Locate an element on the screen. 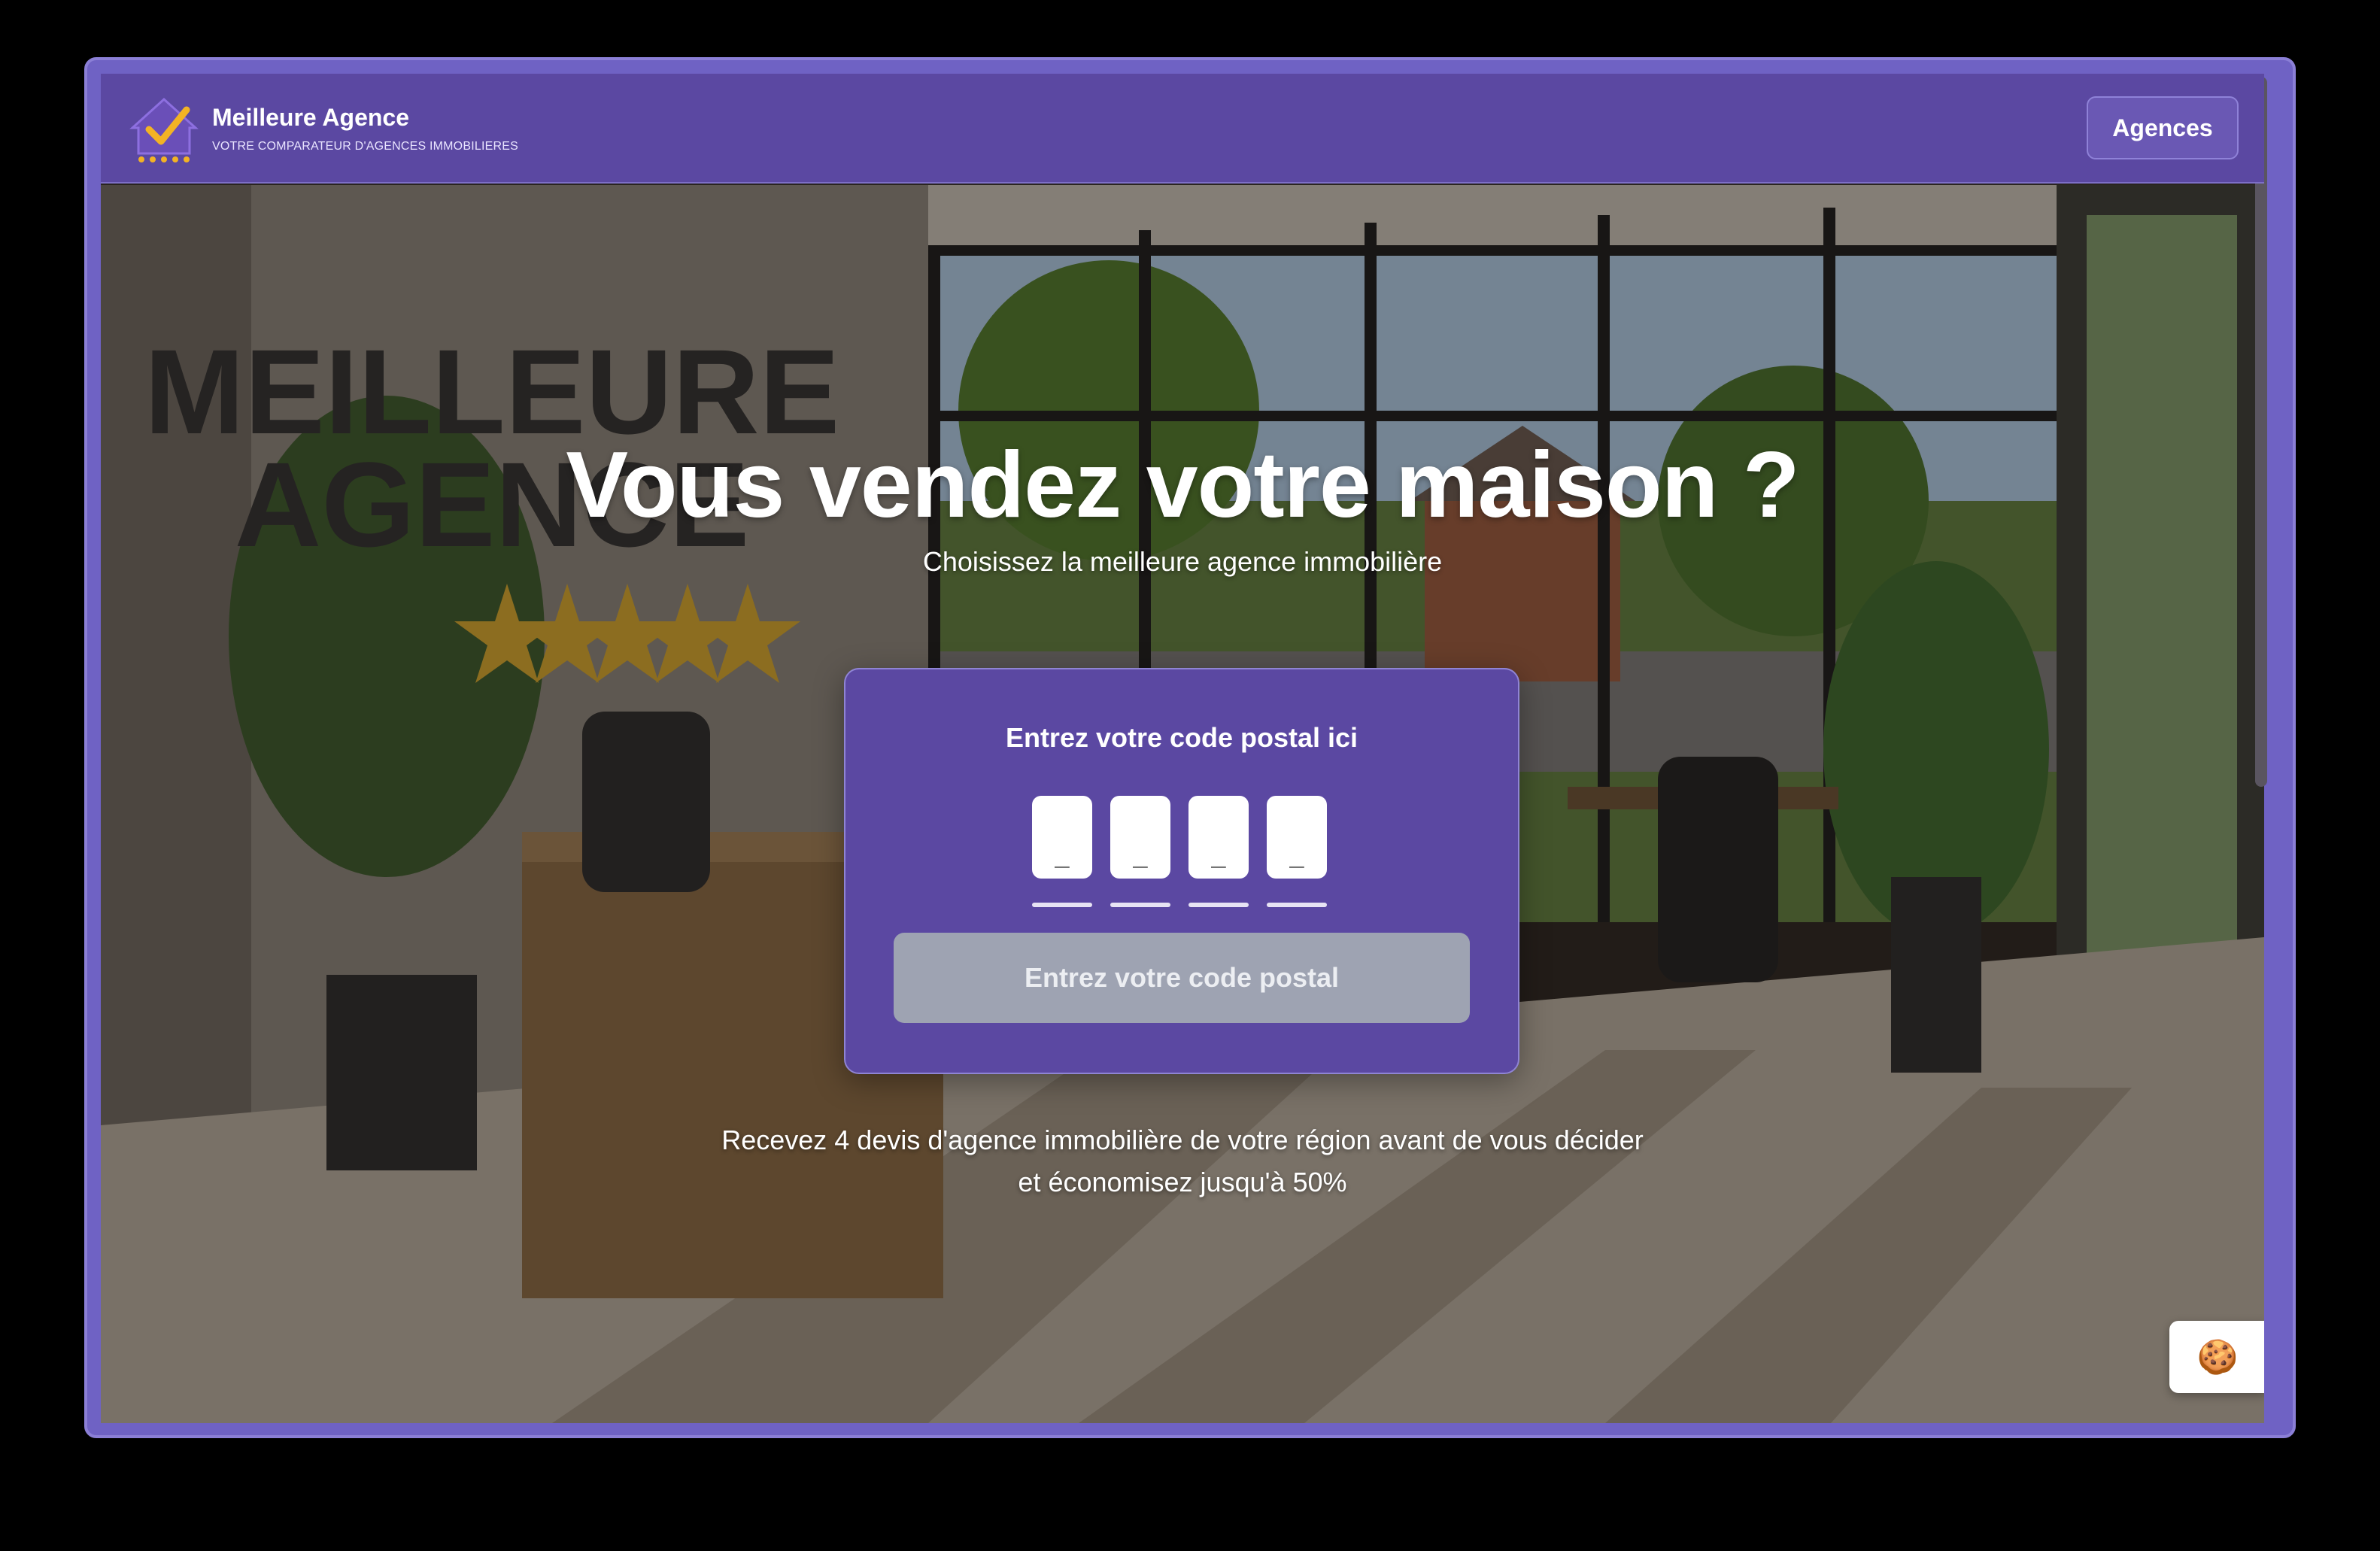  cookie-settings-button: 🍪 is located at coordinates (2216, 1357).